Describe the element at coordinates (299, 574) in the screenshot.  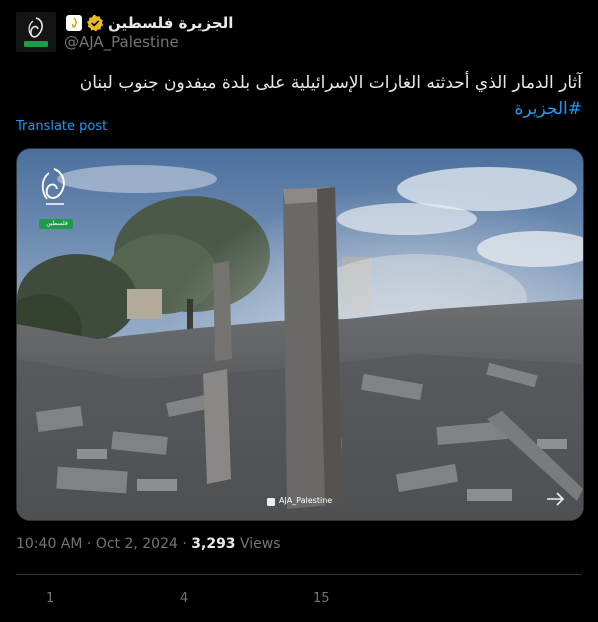
I see `divider` at that location.